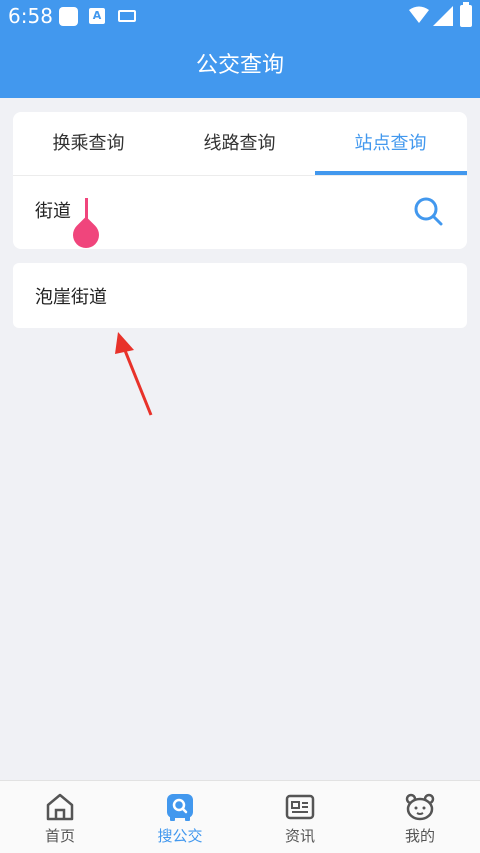 The height and width of the screenshot is (853, 480). Describe the element at coordinates (466, 14) in the screenshot. I see `battery-icon` at that location.